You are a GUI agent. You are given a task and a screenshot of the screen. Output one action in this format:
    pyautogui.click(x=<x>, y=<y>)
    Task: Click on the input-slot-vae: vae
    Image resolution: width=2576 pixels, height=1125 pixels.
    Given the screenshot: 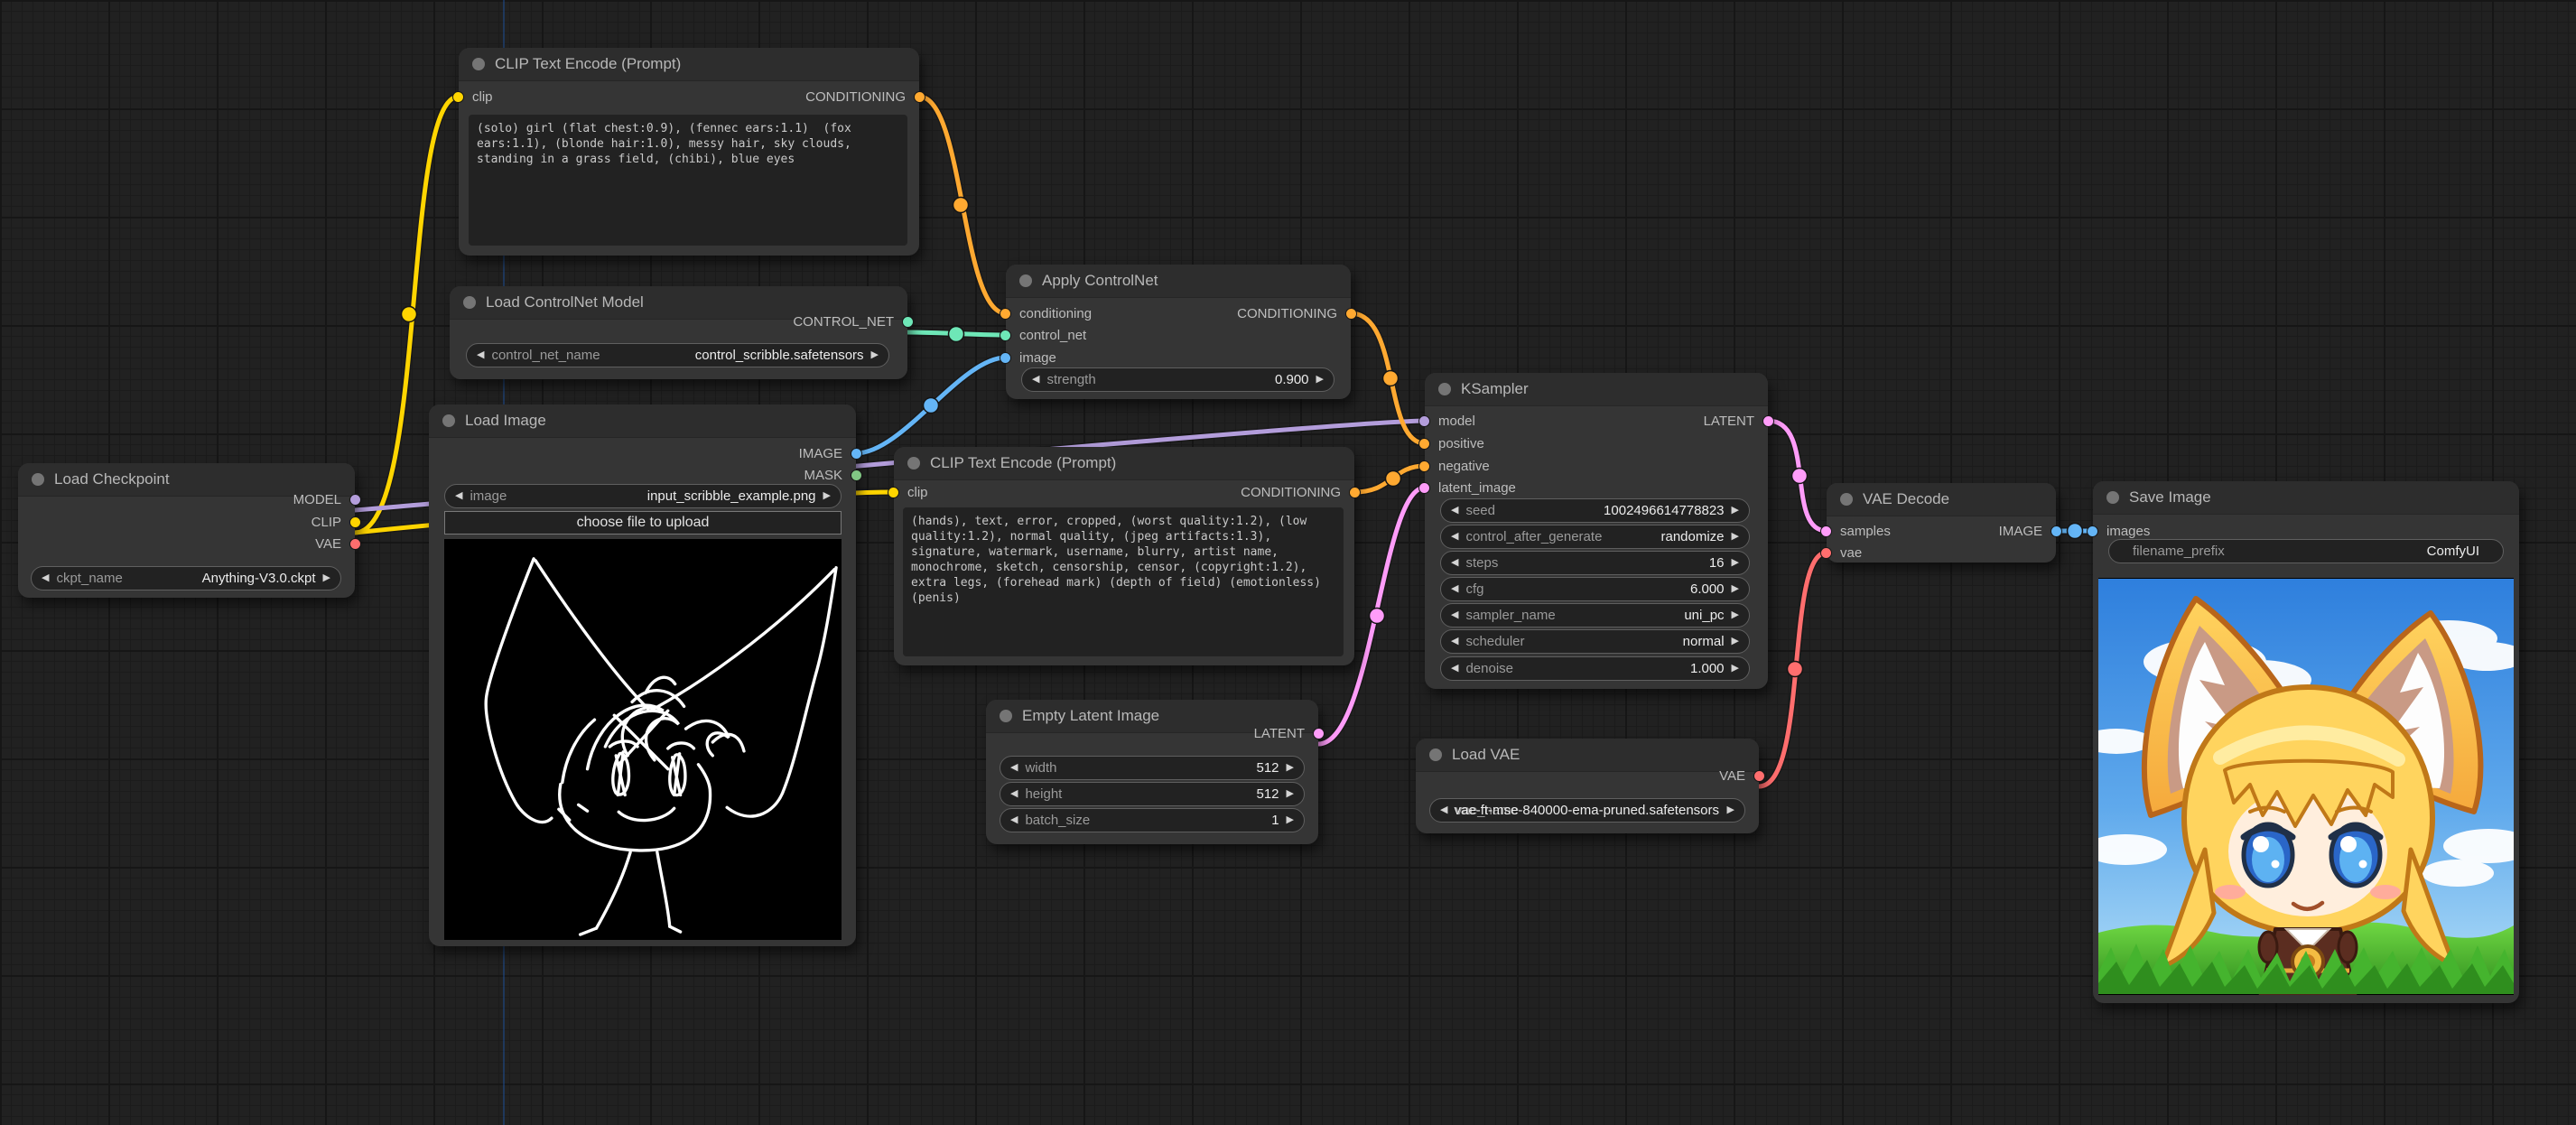 What is the action you would take?
    pyautogui.click(x=1841, y=552)
    